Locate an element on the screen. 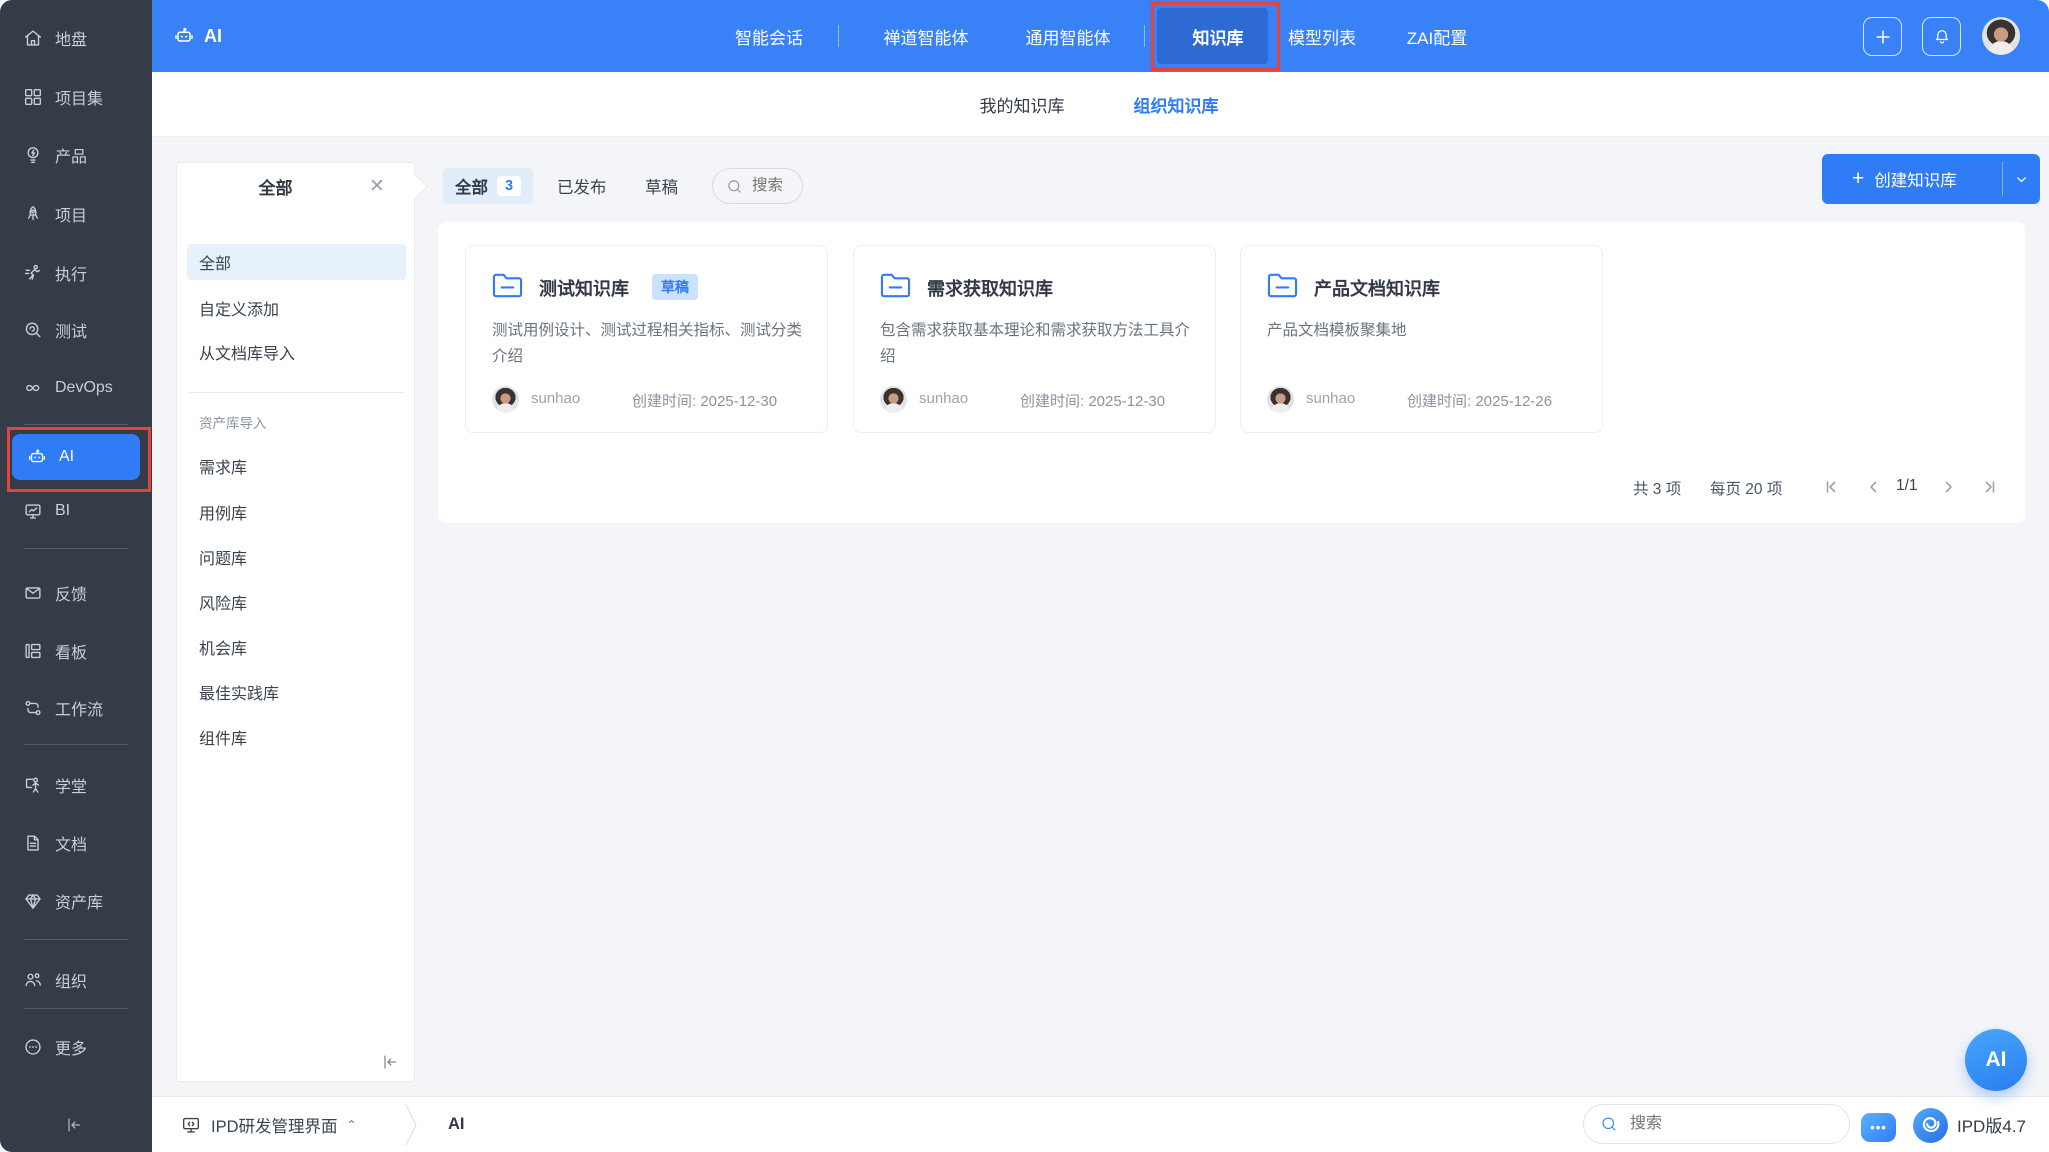 The height and width of the screenshot is (1152, 2049). sidebar-item-org: 组织 is located at coordinates (76, 980).